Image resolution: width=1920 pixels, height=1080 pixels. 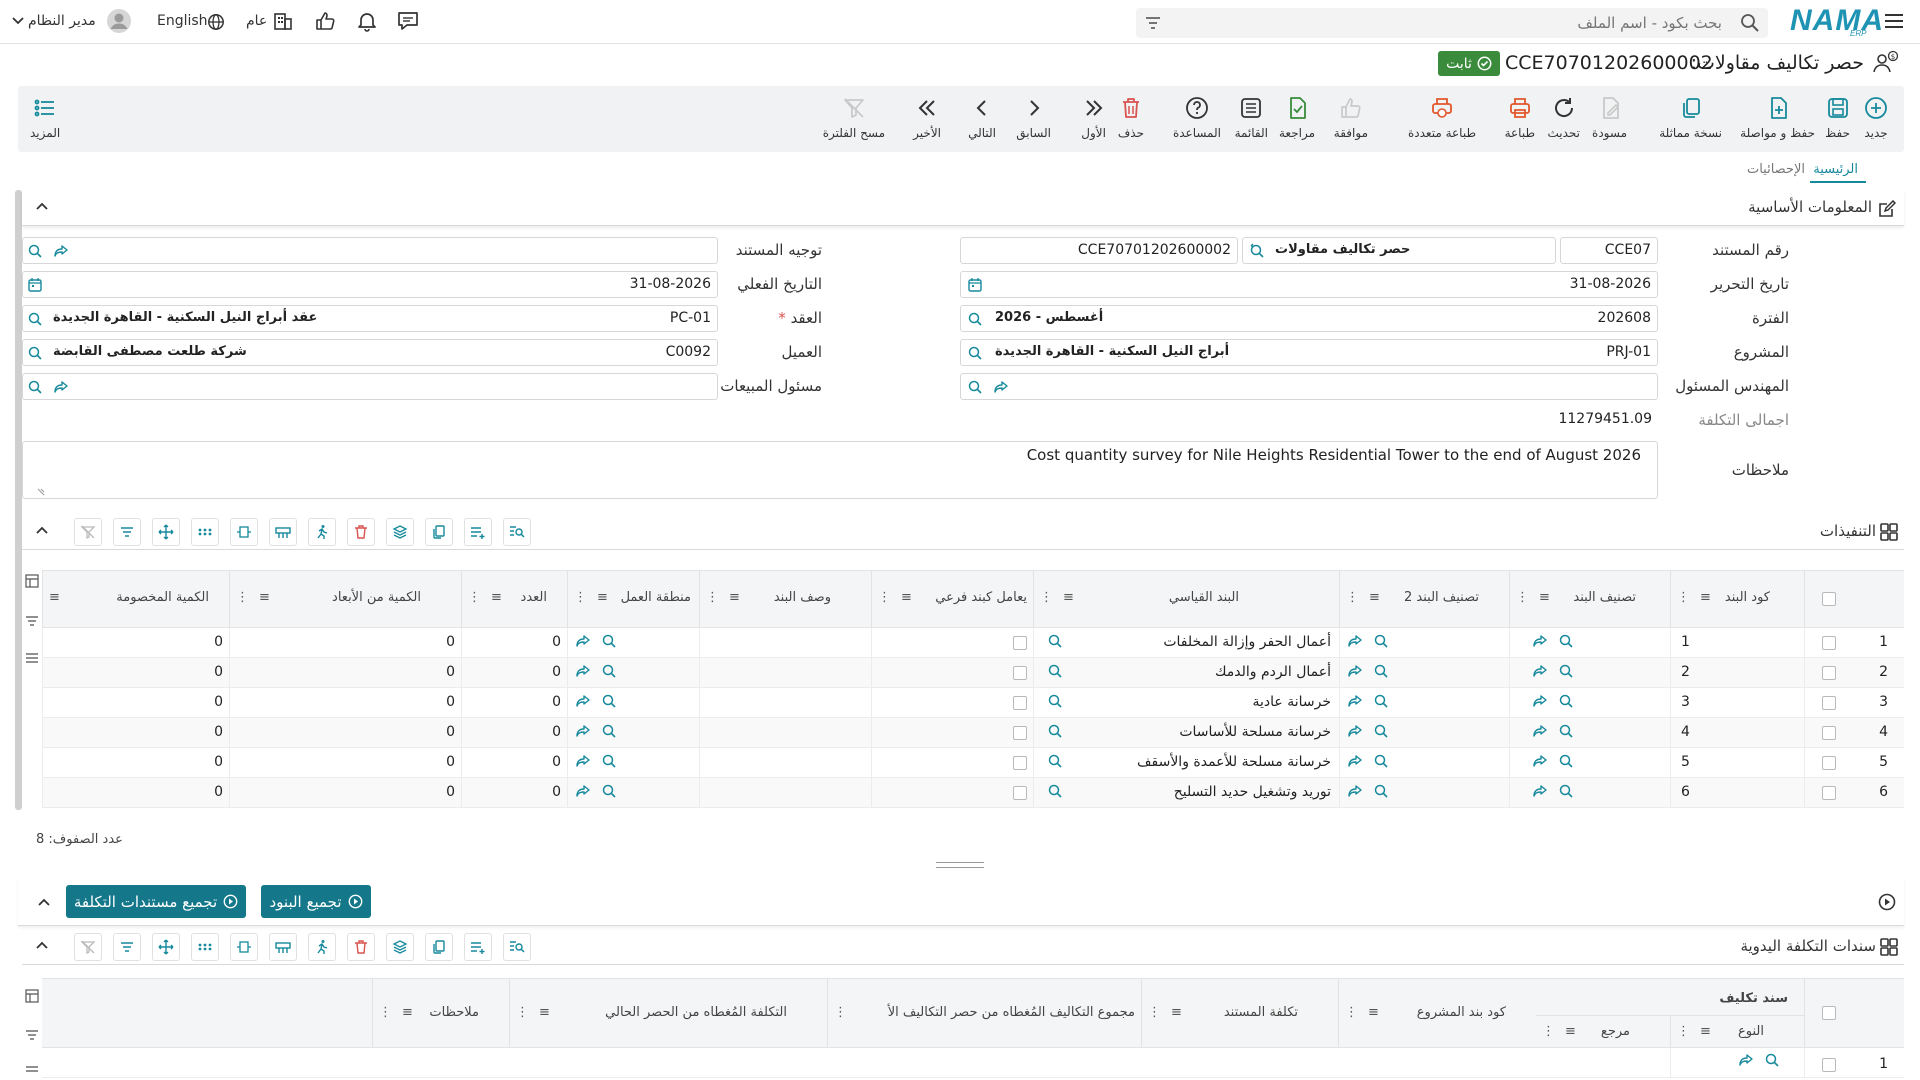 I want to click on standard-item-cell: خرسانة مسلحة للأساسات, so click(x=1186, y=733).